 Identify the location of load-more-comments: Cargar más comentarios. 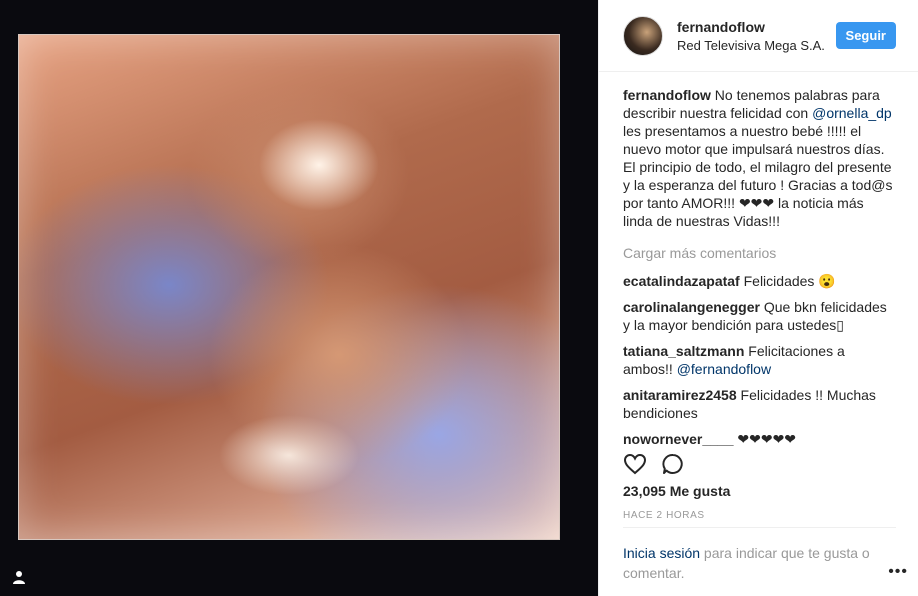
(759, 253).